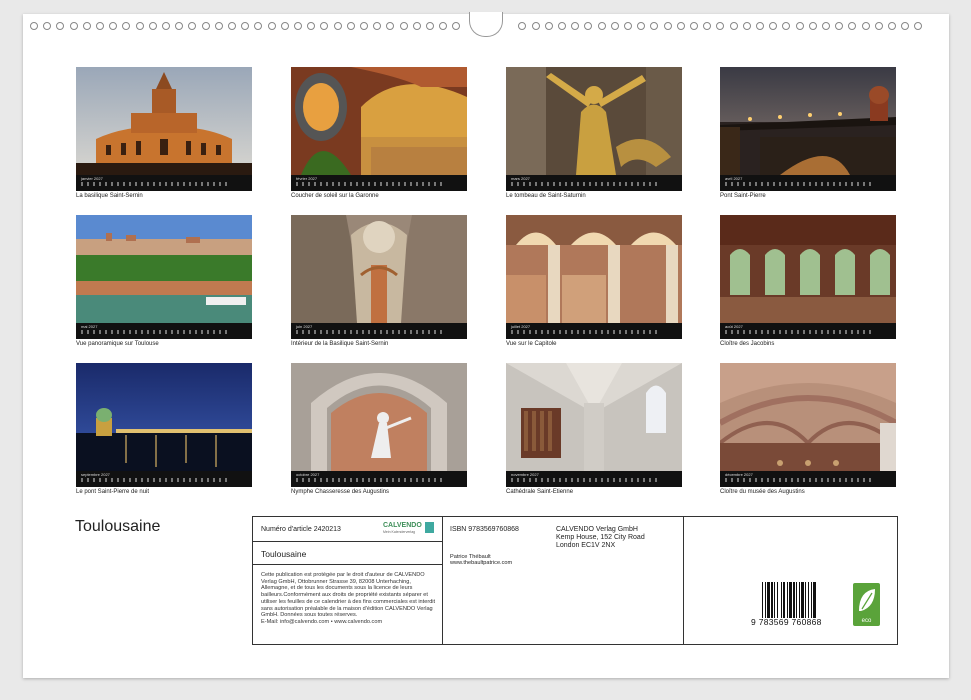  Describe the element at coordinates (786, 622) in the screenshot. I see `barcode-digits: 9 783569 760868` at that location.